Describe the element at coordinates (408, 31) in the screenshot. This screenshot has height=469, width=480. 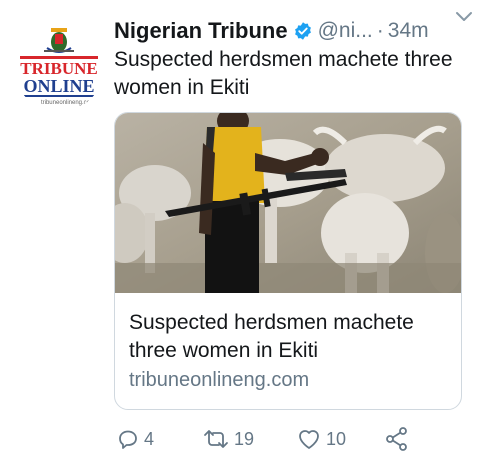
I see `timestamp: 34m` at that location.